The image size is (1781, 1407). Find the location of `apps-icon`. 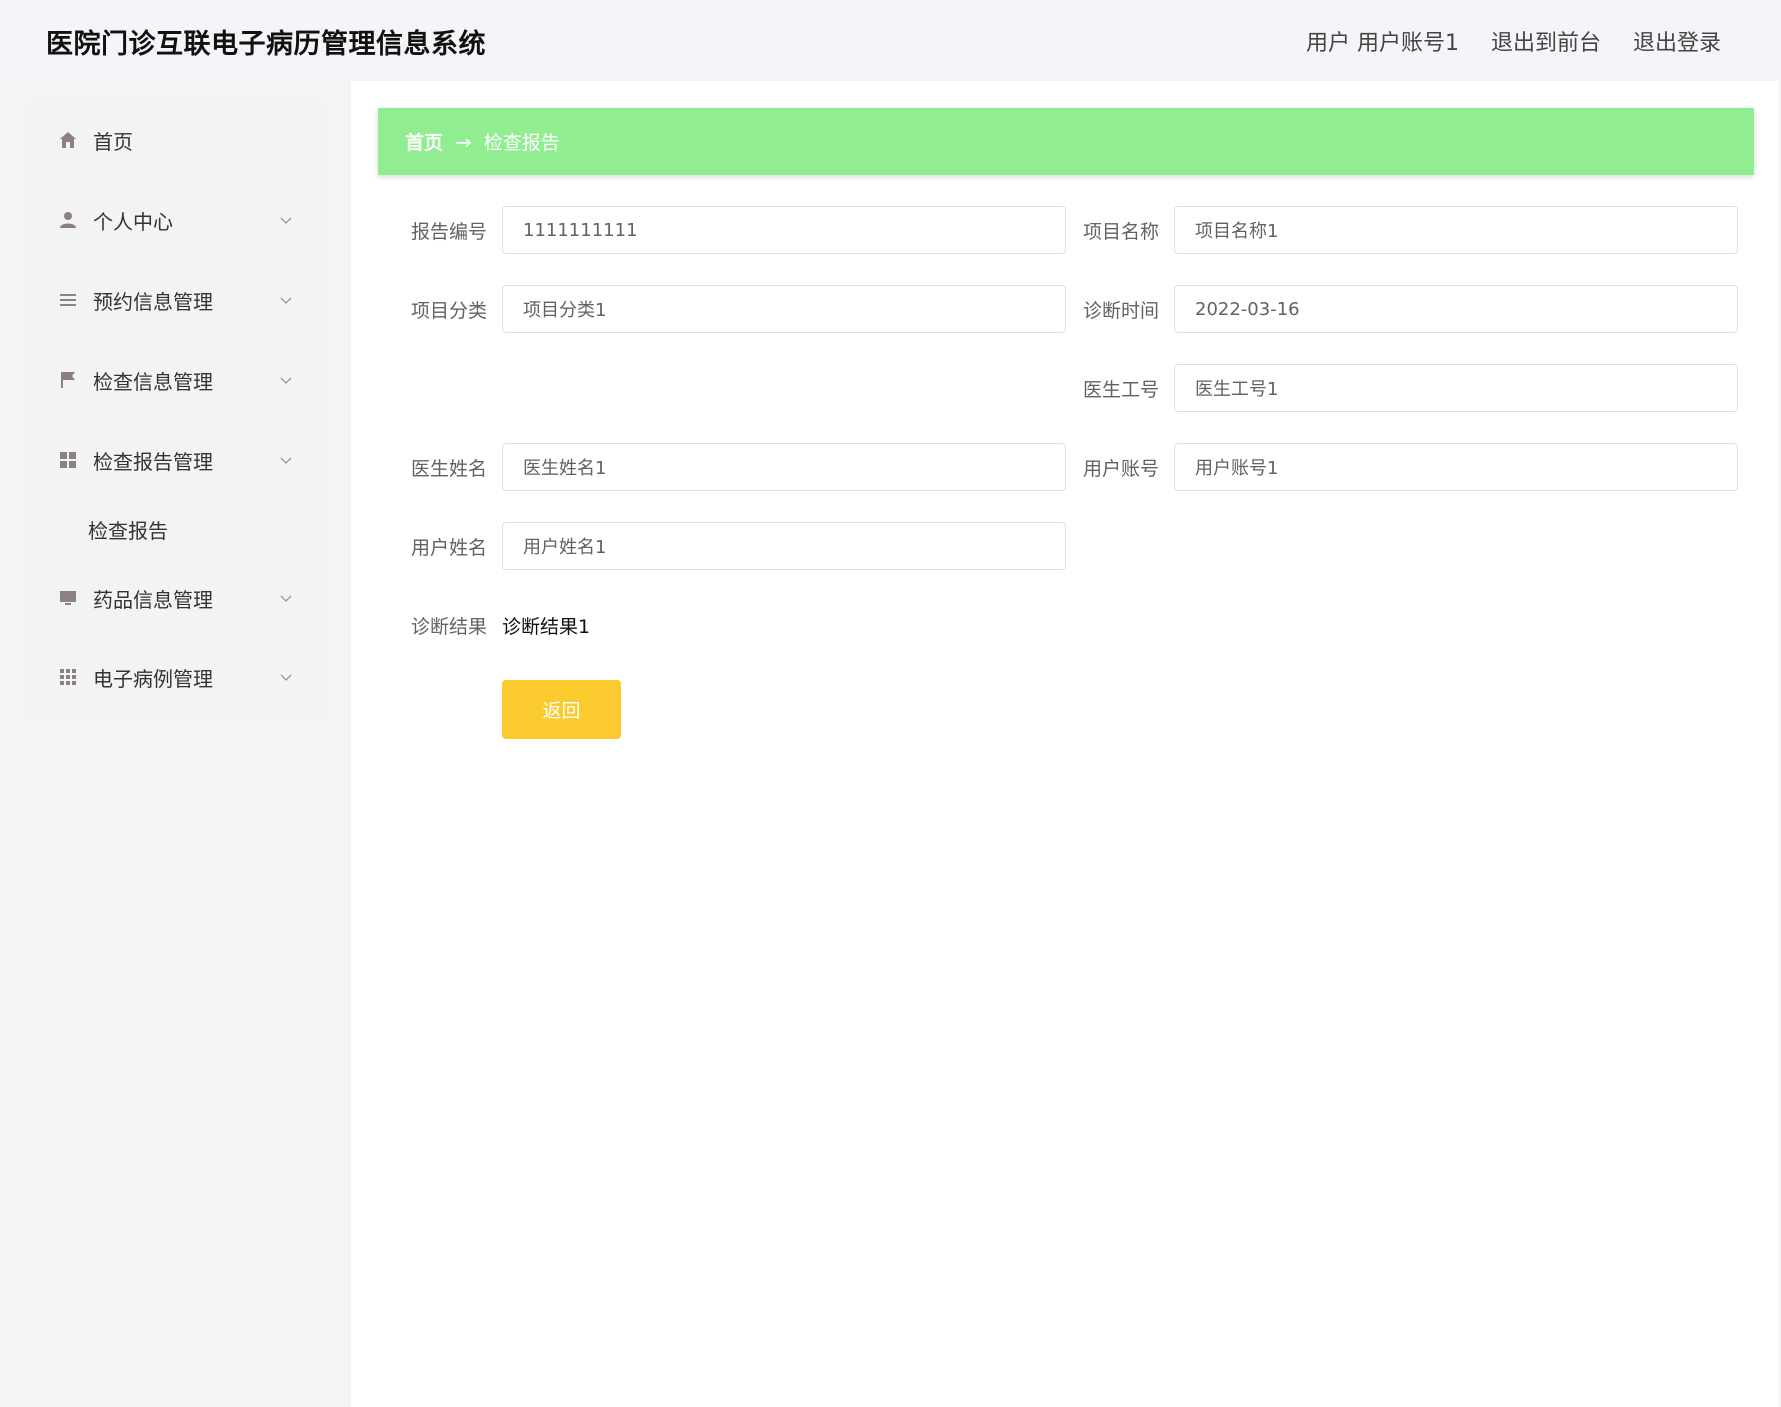

apps-icon is located at coordinates (68, 677).